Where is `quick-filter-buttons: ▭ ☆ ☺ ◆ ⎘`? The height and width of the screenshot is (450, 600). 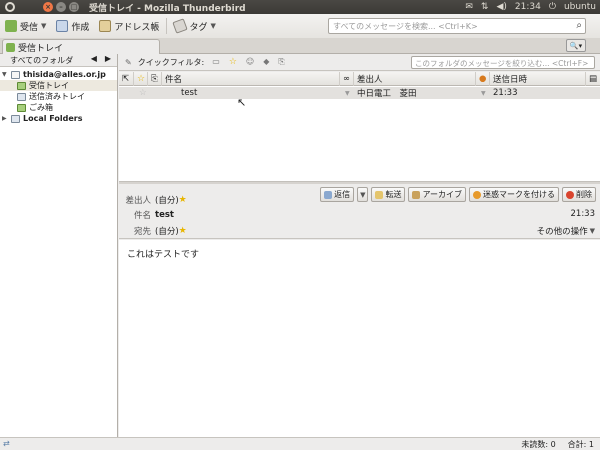 quick-filter-buttons: ▭ ☆ ☺ ◆ ⎘ is located at coordinates (248, 62).